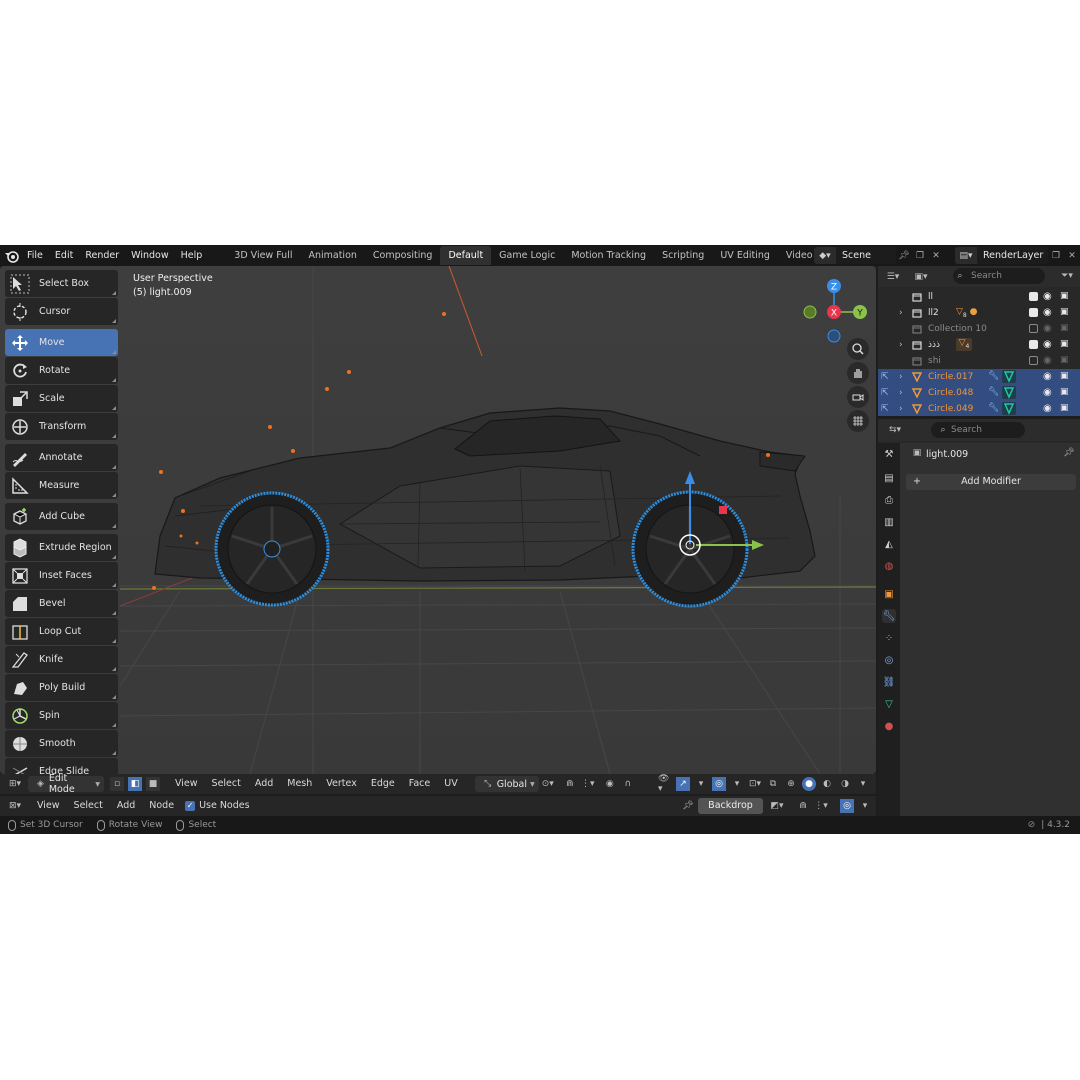  What do you see at coordinates (149, 255) in the screenshot?
I see `menu-window: Window` at bounding box center [149, 255].